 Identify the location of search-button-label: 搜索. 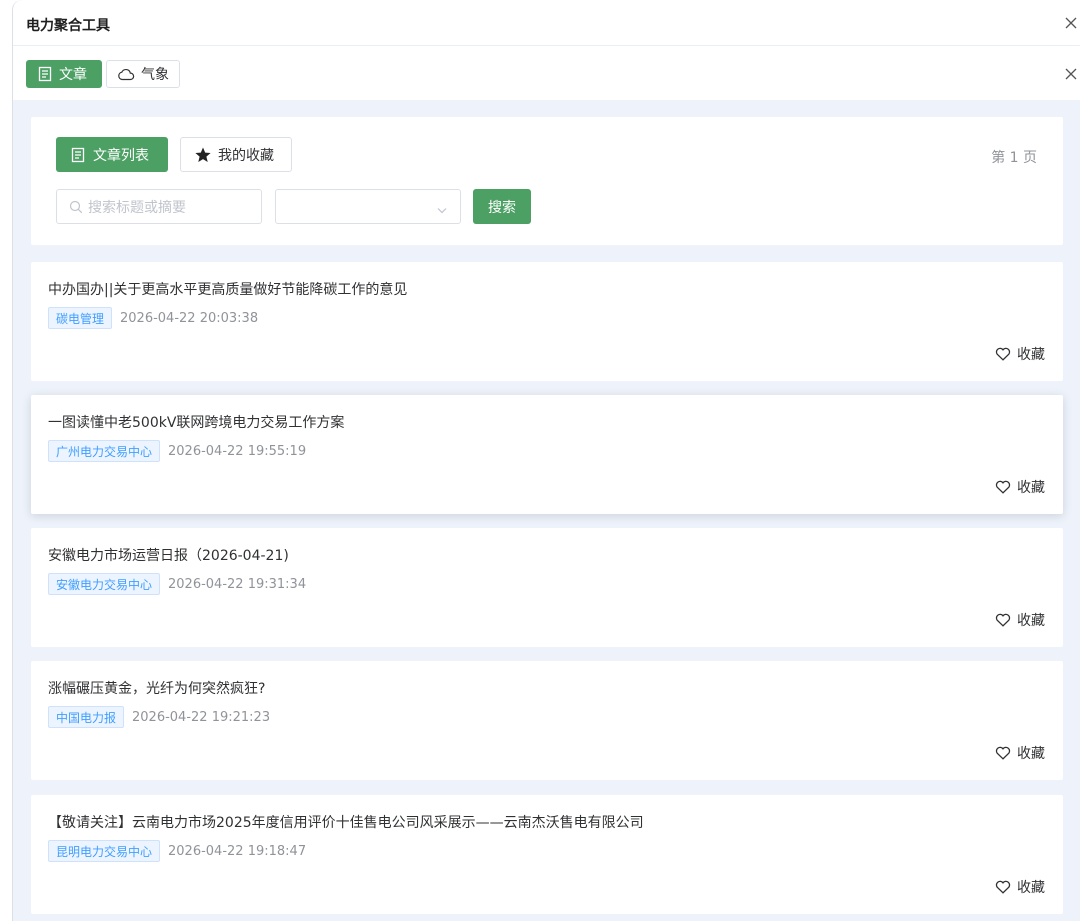
(502, 207).